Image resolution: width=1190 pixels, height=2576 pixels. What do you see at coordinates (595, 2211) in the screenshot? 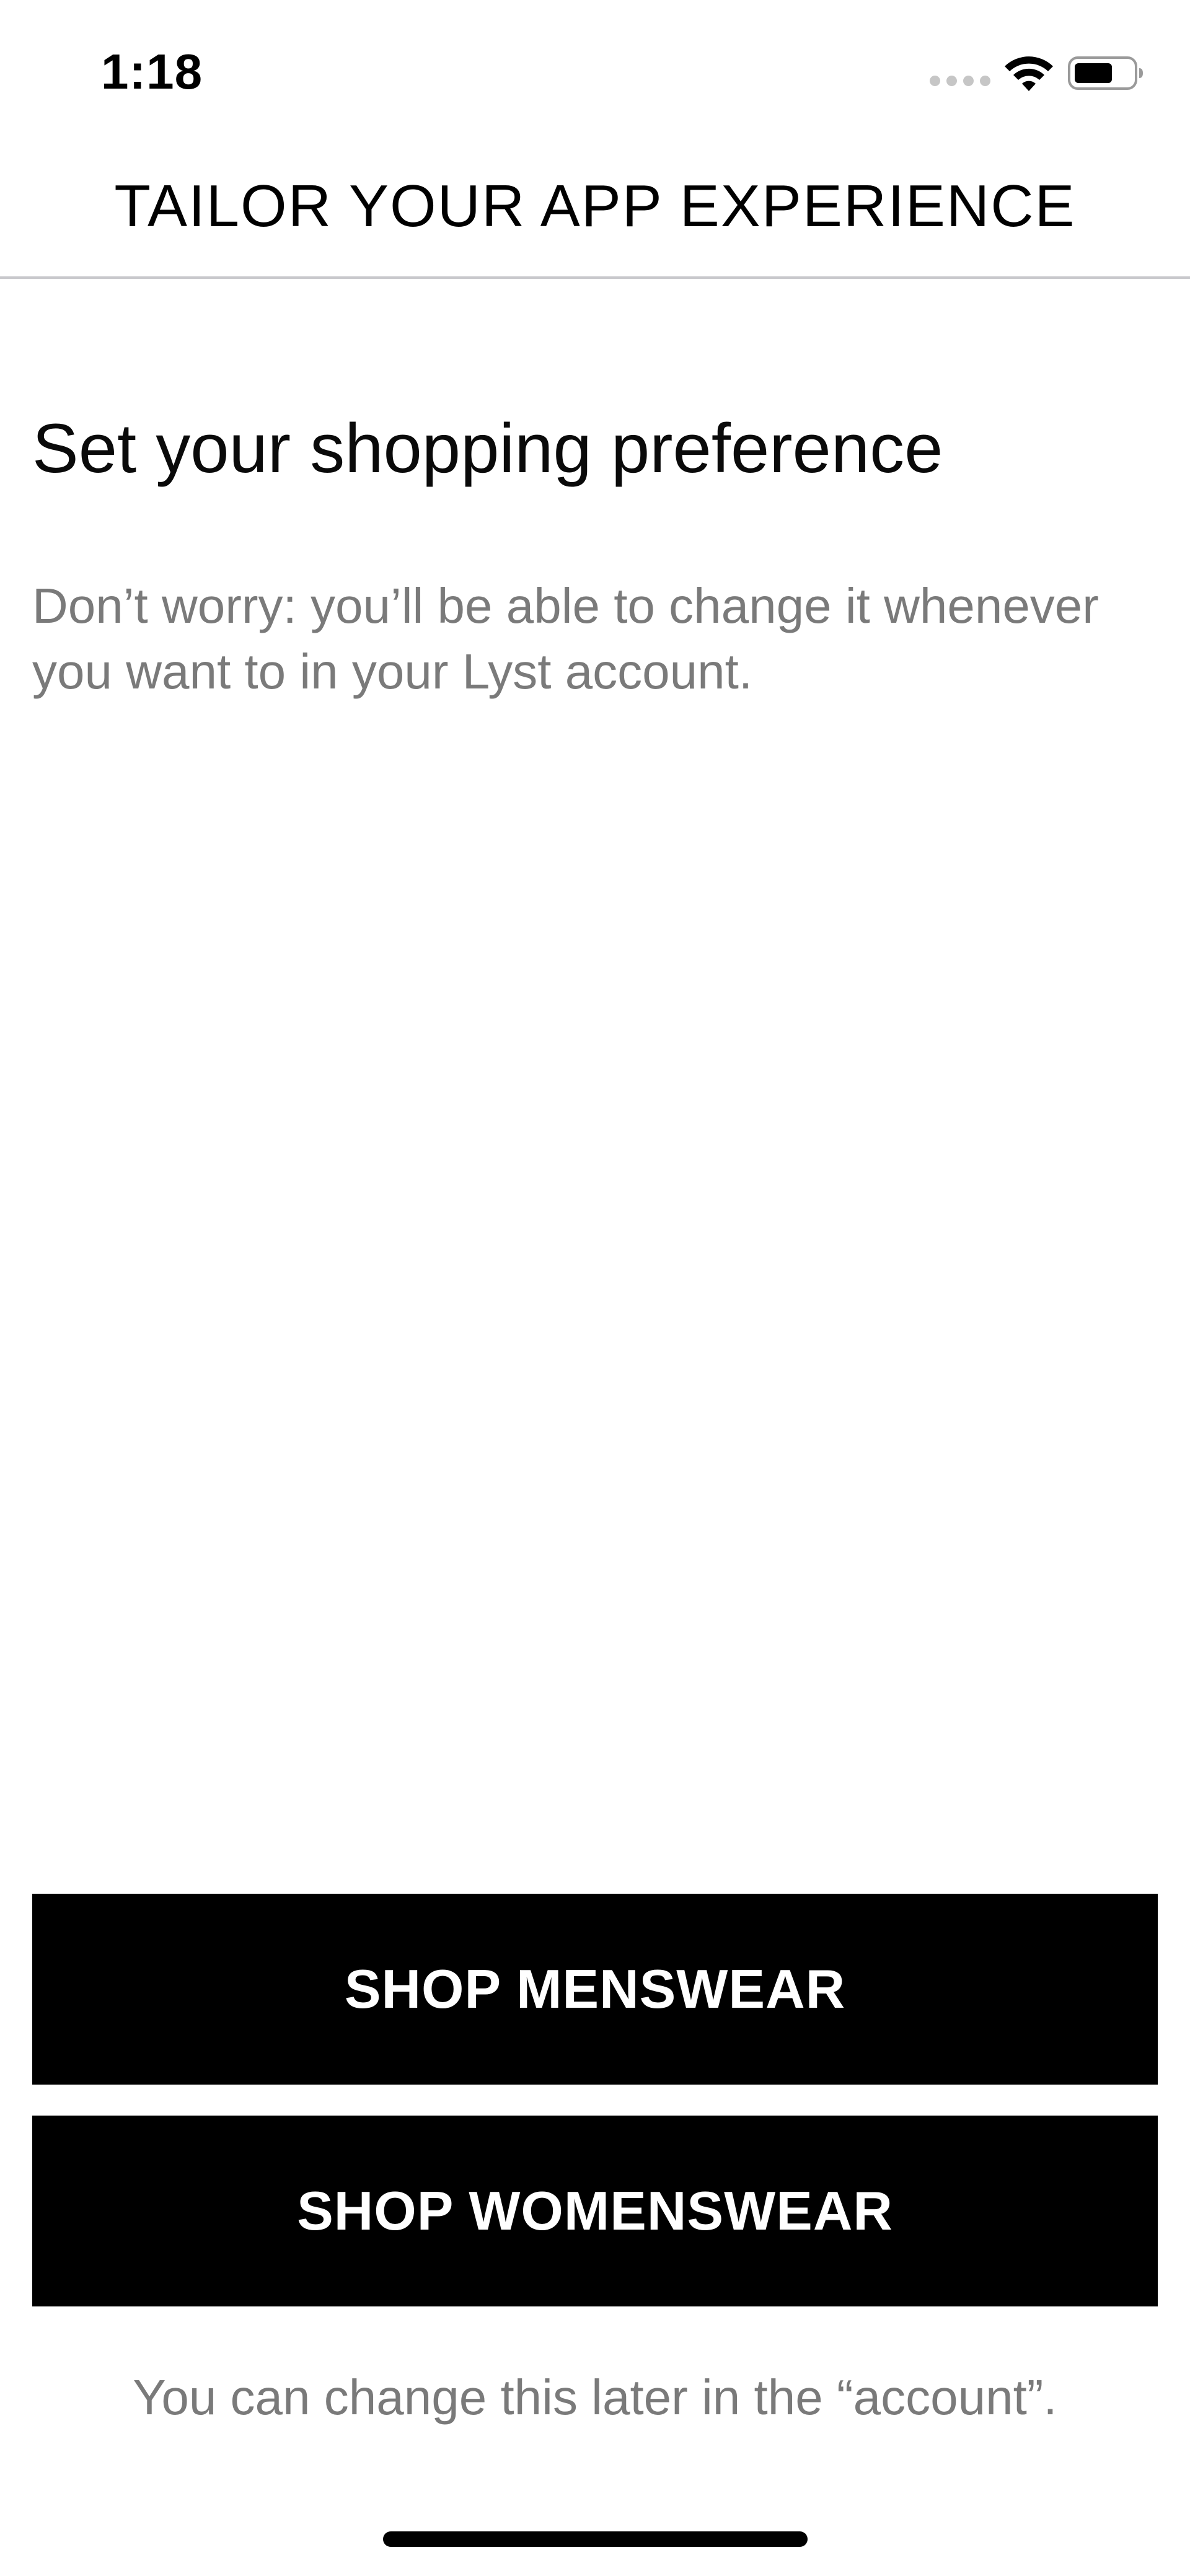
I see `shop-womenswear-button: SHOP WOMENSWEAR` at bounding box center [595, 2211].